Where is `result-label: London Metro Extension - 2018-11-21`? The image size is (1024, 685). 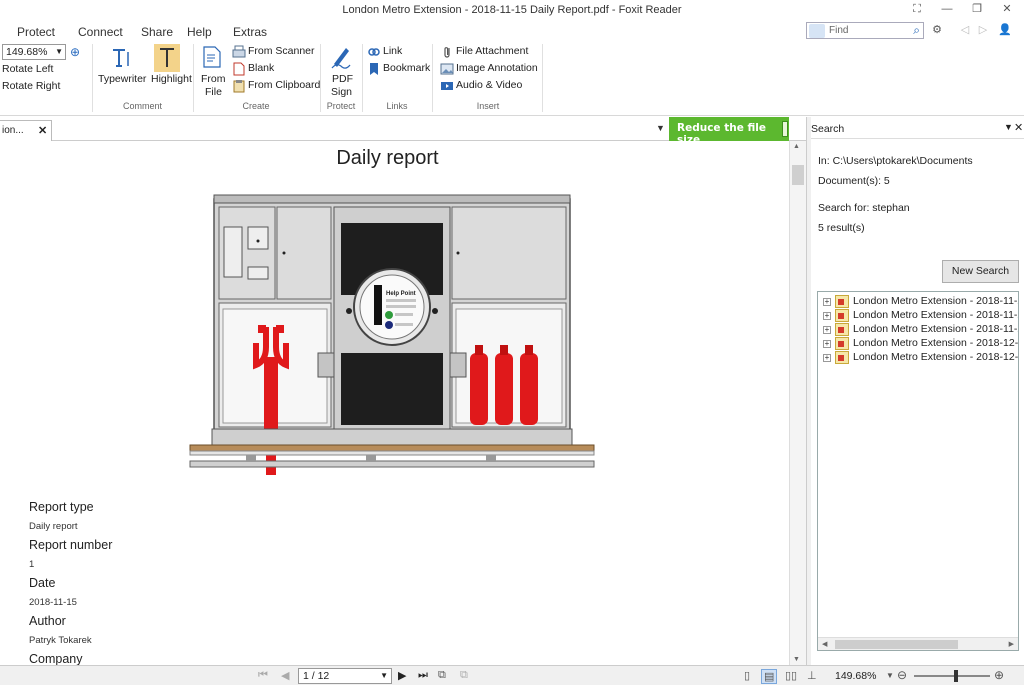 result-label: London Metro Extension - 2018-11-21 is located at coordinates (936, 301).